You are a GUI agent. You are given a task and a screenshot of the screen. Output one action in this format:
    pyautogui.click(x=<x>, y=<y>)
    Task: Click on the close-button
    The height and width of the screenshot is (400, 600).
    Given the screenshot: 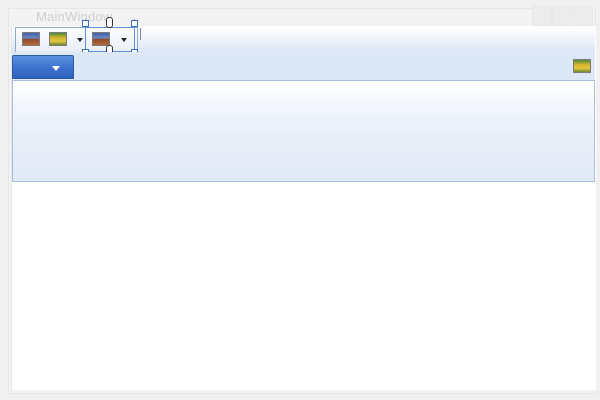 What is the action you would take?
    pyautogui.click(x=583, y=16)
    